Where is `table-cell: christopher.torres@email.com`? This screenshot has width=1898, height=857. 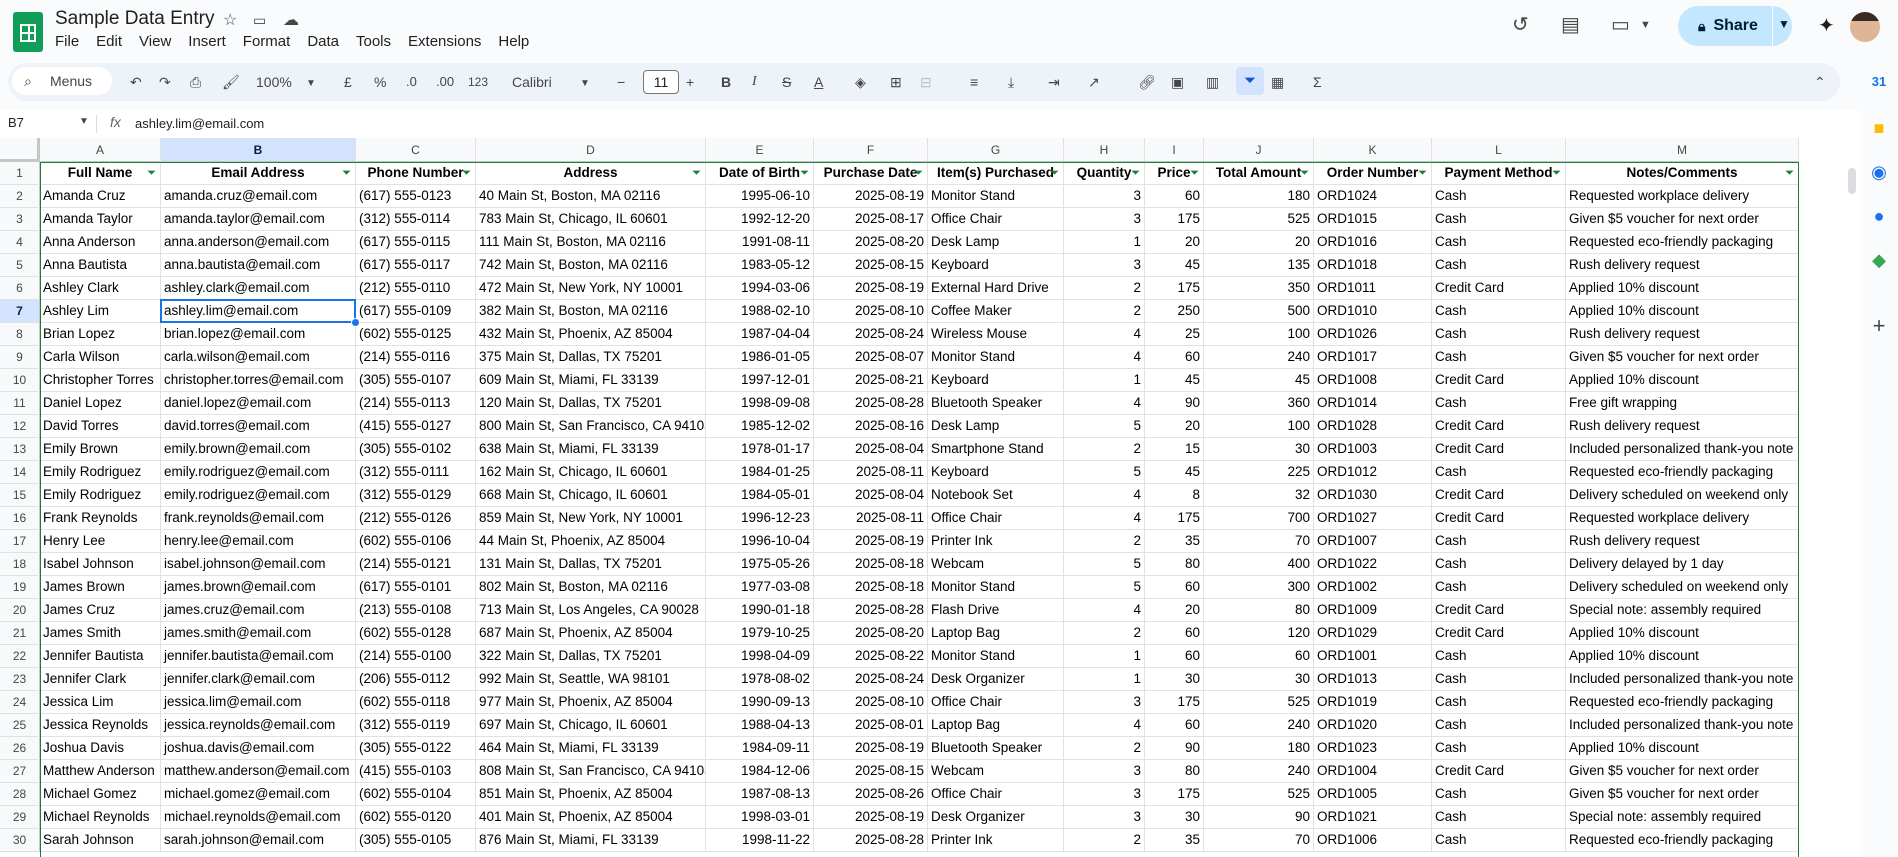
table-cell: christopher.torres@email.com is located at coordinates (258, 380).